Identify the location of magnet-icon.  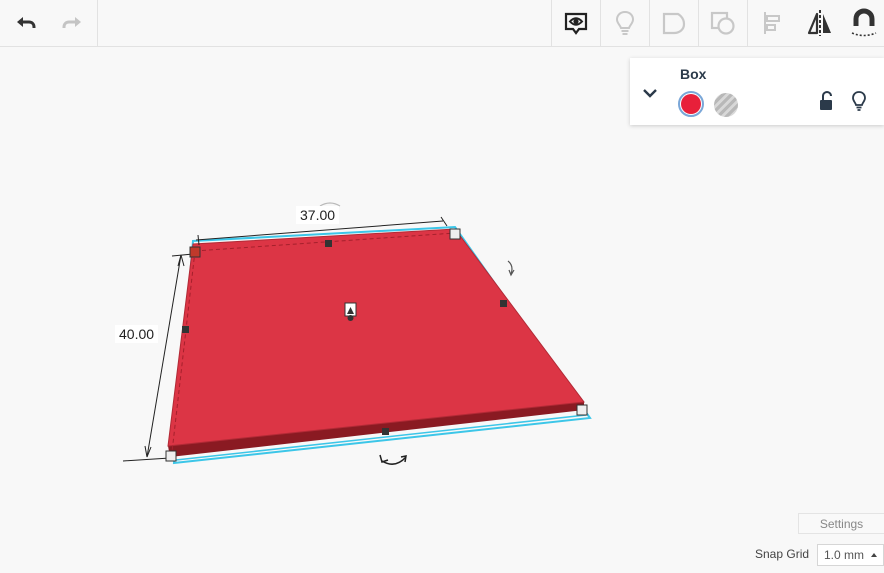
(864, 22).